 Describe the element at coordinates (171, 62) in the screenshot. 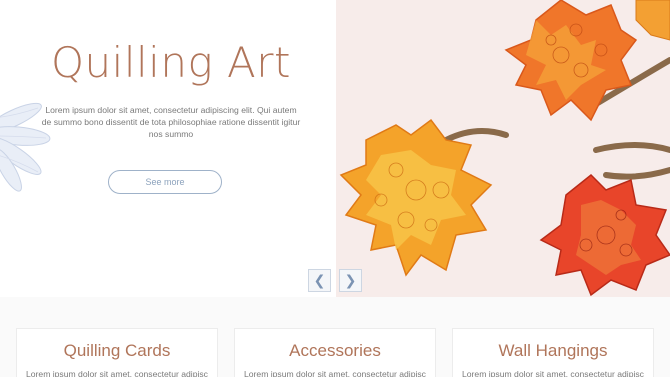

I see `hero-title: Quilling Art` at that location.